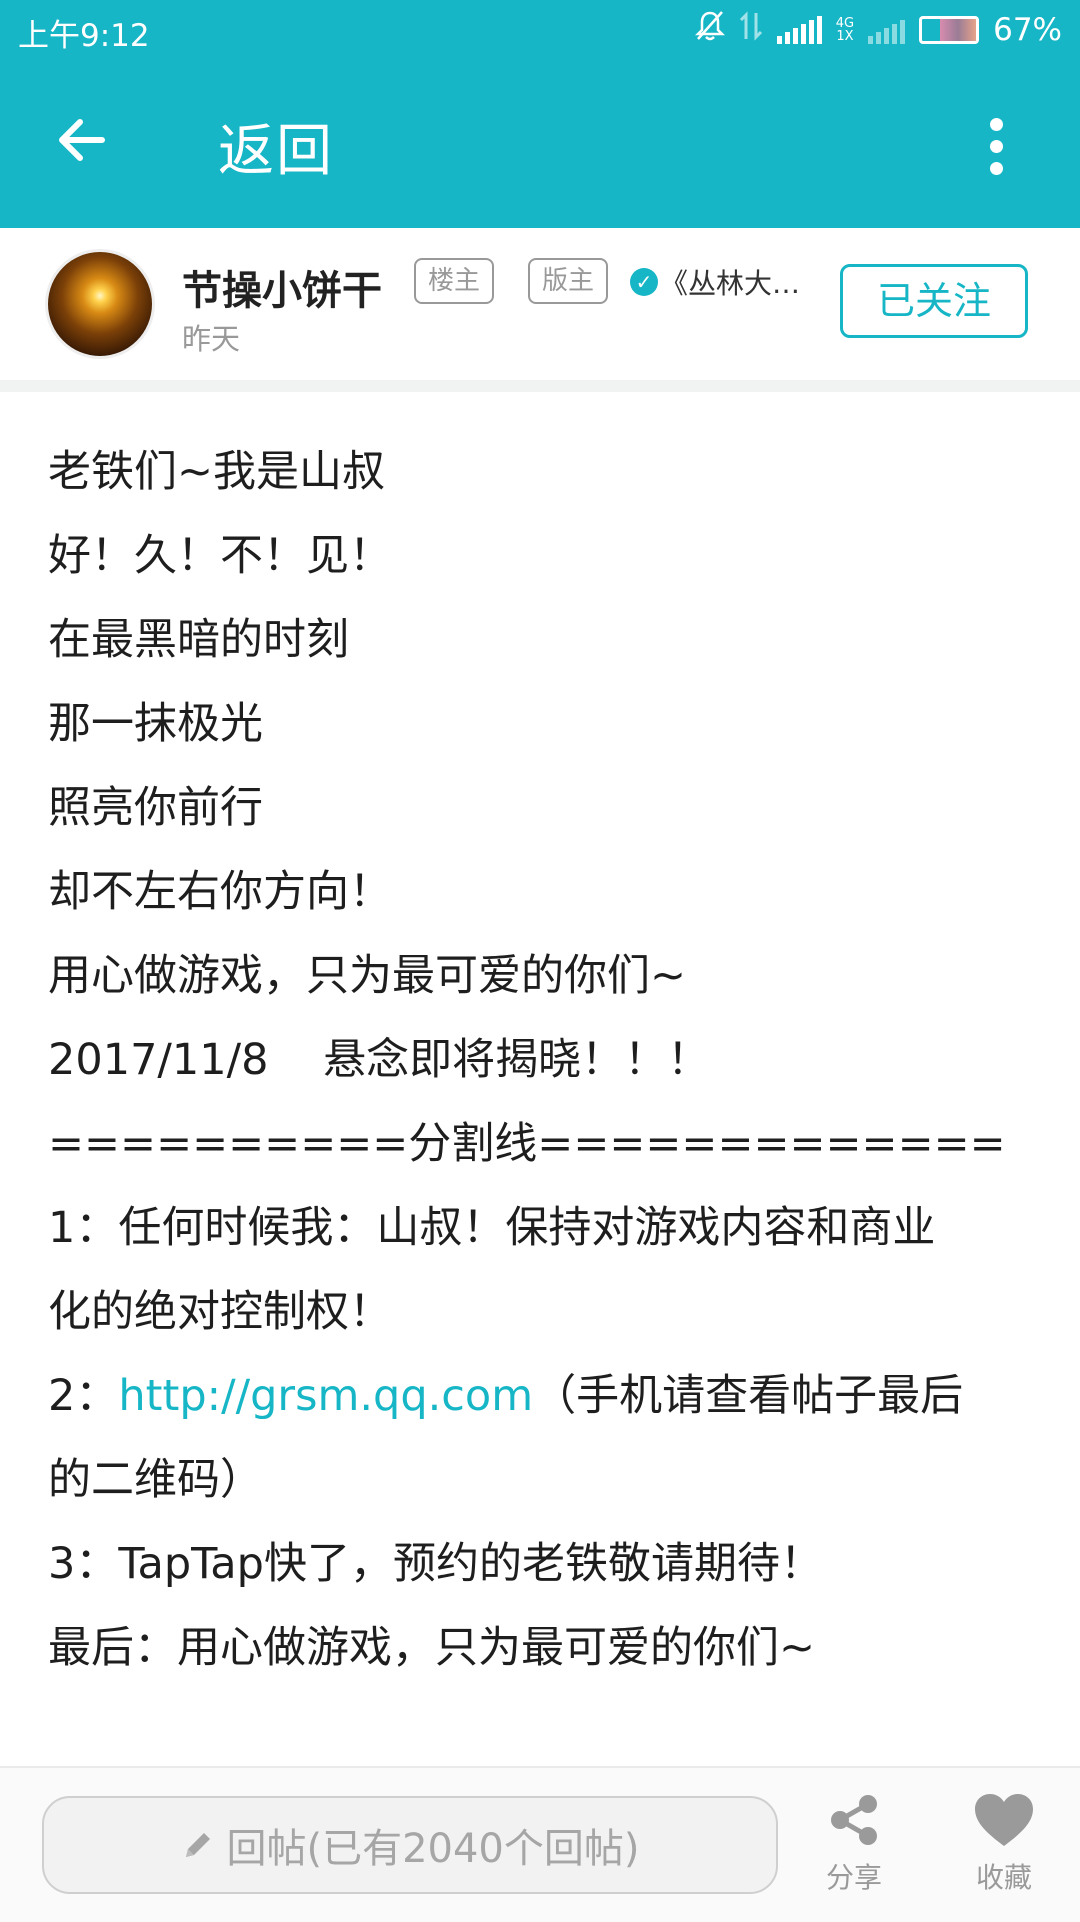 The height and width of the screenshot is (1922, 1080). Describe the element at coordinates (379, 1060) in the screenshot. I see `post-line: 2017/11/8 悬念即将揭晓！！！` at that location.